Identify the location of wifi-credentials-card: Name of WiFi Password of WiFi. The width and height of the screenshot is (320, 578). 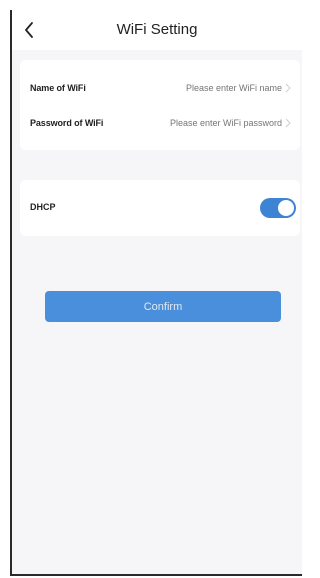
(160, 105).